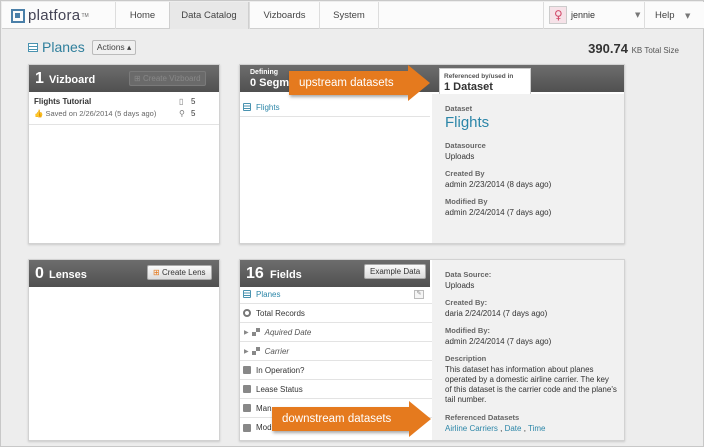  What do you see at coordinates (349, 83) in the screenshot?
I see `upstream-callout-text: upstream datasets` at bounding box center [349, 83].